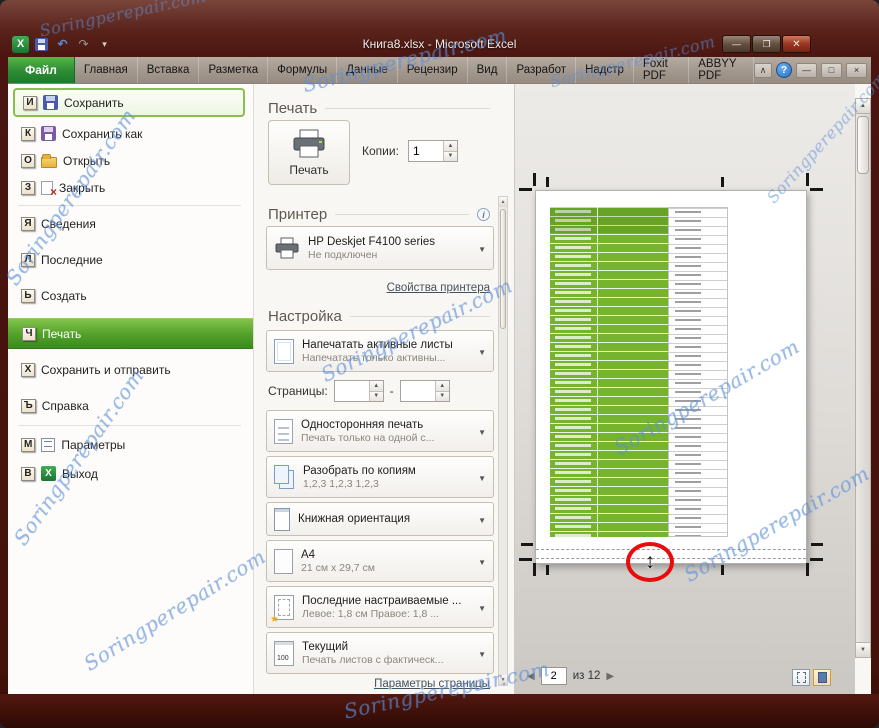  I want to click on sidebar-item-options: М Параметры, so click(129, 444).